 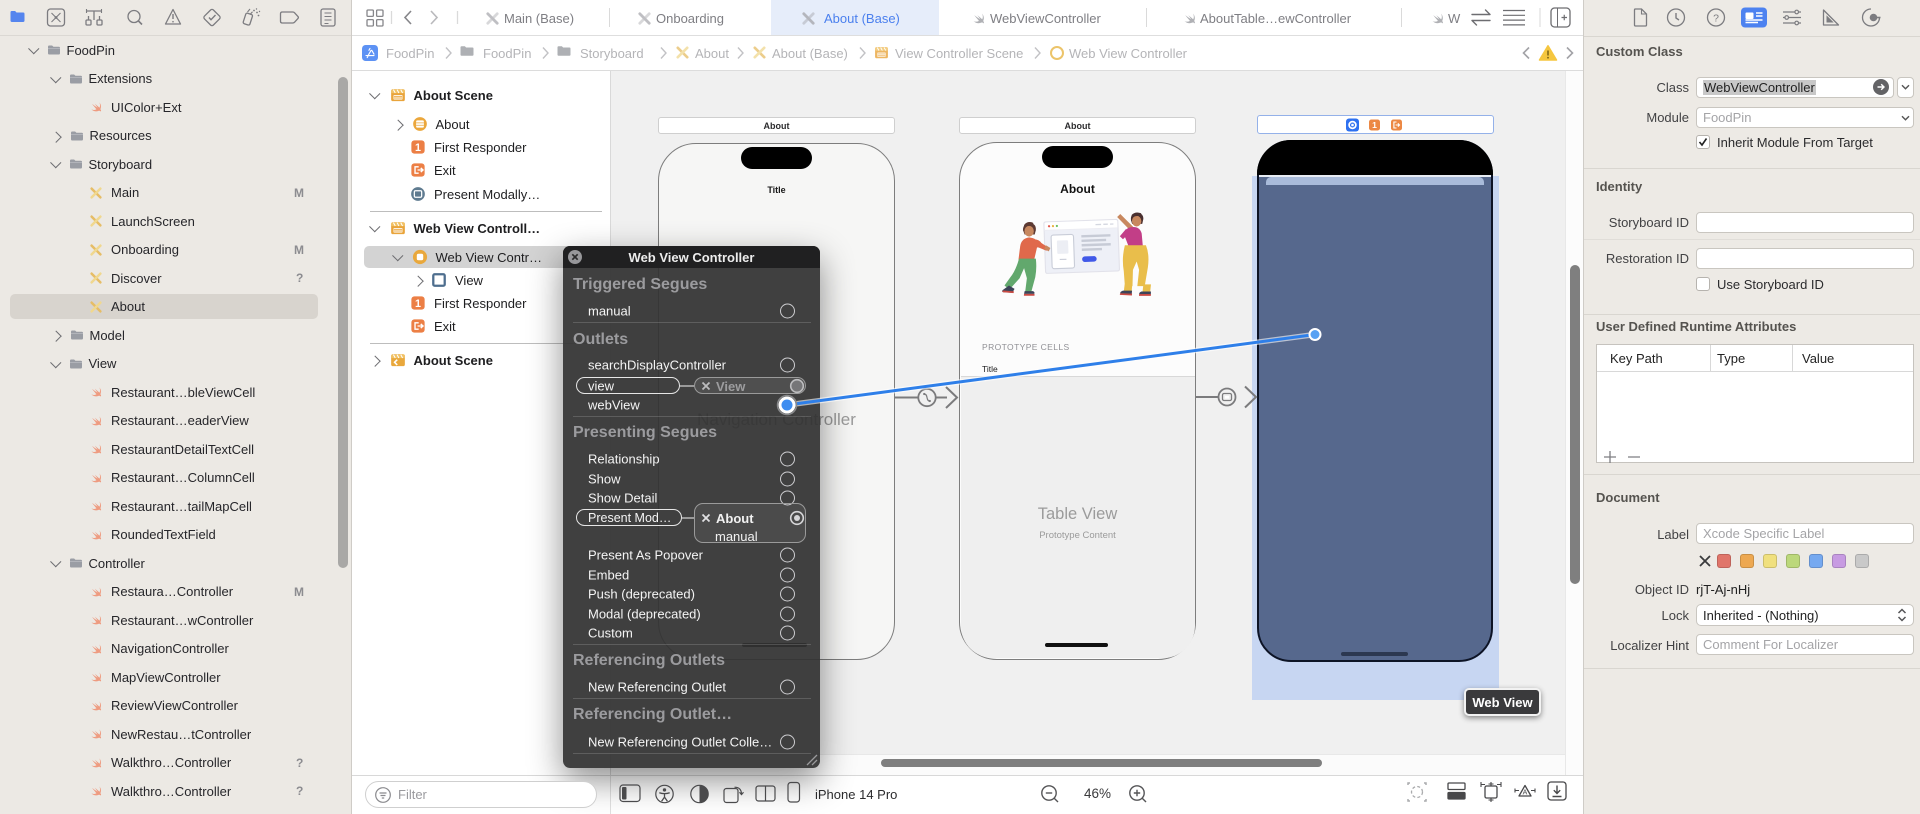 I want to click on svg-text: 1, so click(x=1374, y=125).